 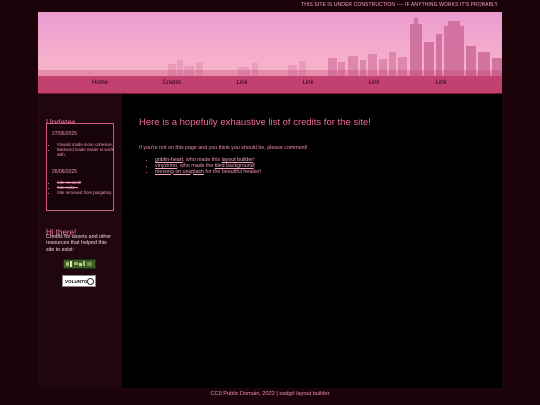 I want to click on nav-bar: Home Credits Link Link Link Link, so click(x=270, y=85).